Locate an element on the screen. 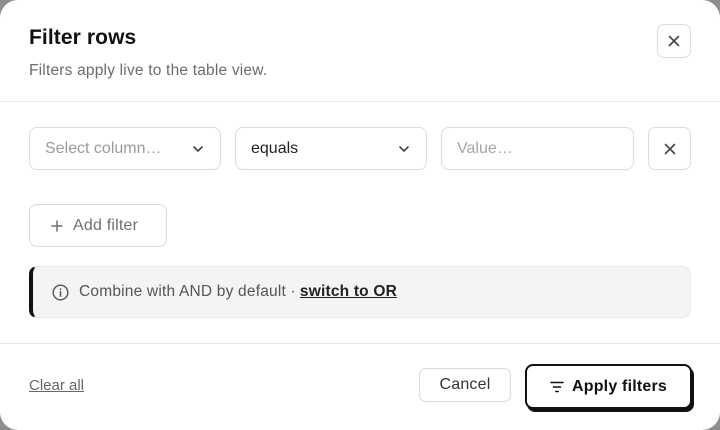 This screenshot has width=720, height=430. dialog-title: Filter rows is located at coordinates (83, 37).